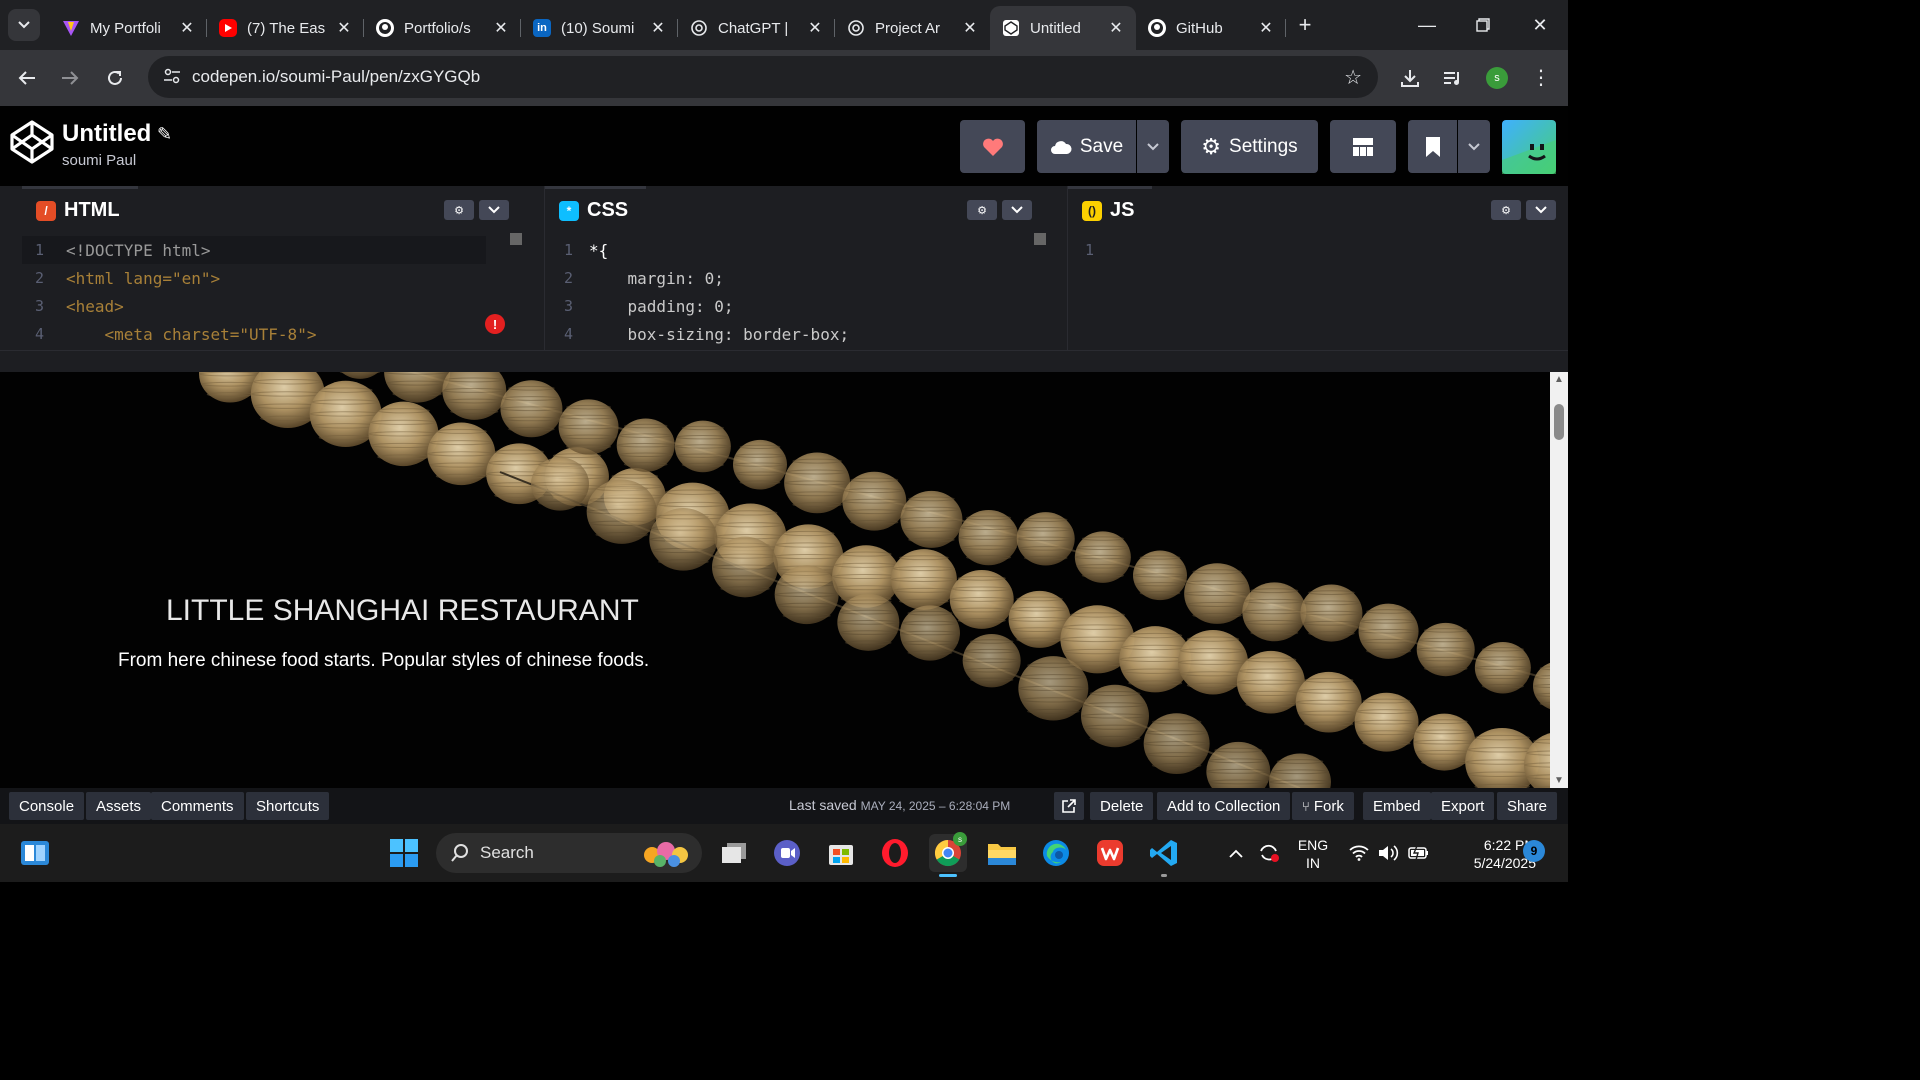 This screenshot has height=1080, width=1920. What do you see at coordinates (1529, 147) in the screenshot?
I see `user-avatar` at bounding box center [1529, 147].